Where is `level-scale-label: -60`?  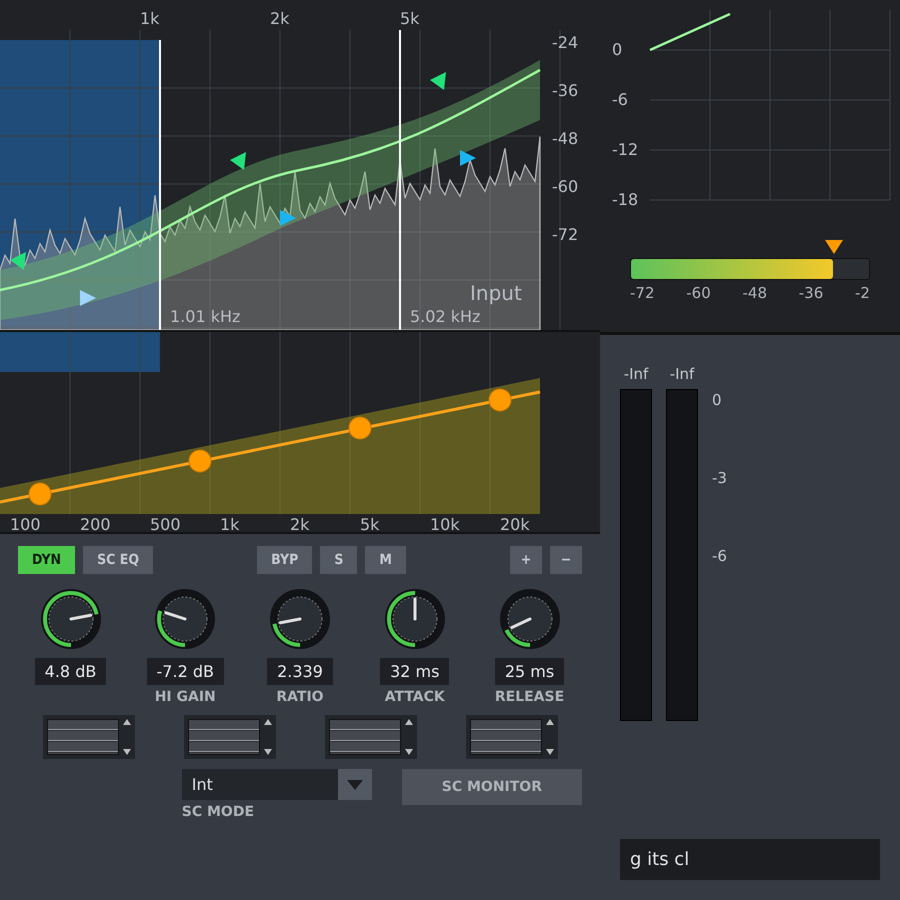 level-scale-label: -60 is located at coordinates (565, 186).